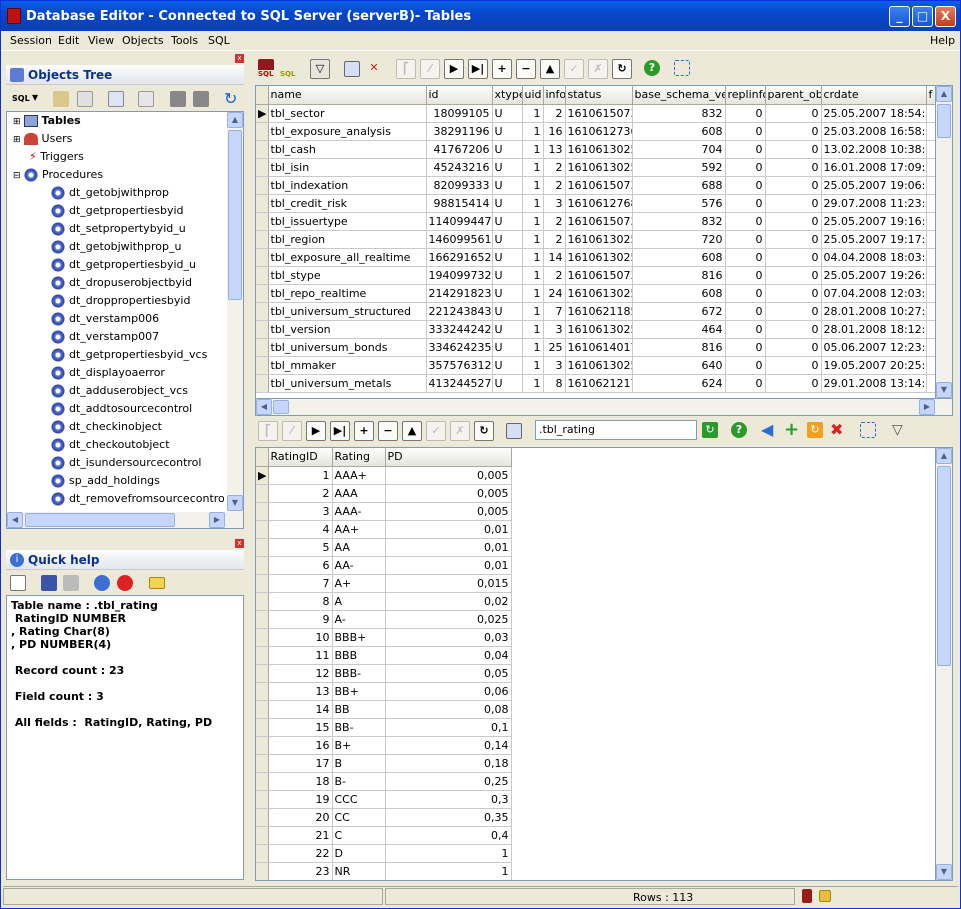 Image resolution: width=961 pixels, height=909 pixels. What do you see at coordinates (300, 601) in the screenshot?
I see `table-cell: 8` at bounding box center [300, 601].